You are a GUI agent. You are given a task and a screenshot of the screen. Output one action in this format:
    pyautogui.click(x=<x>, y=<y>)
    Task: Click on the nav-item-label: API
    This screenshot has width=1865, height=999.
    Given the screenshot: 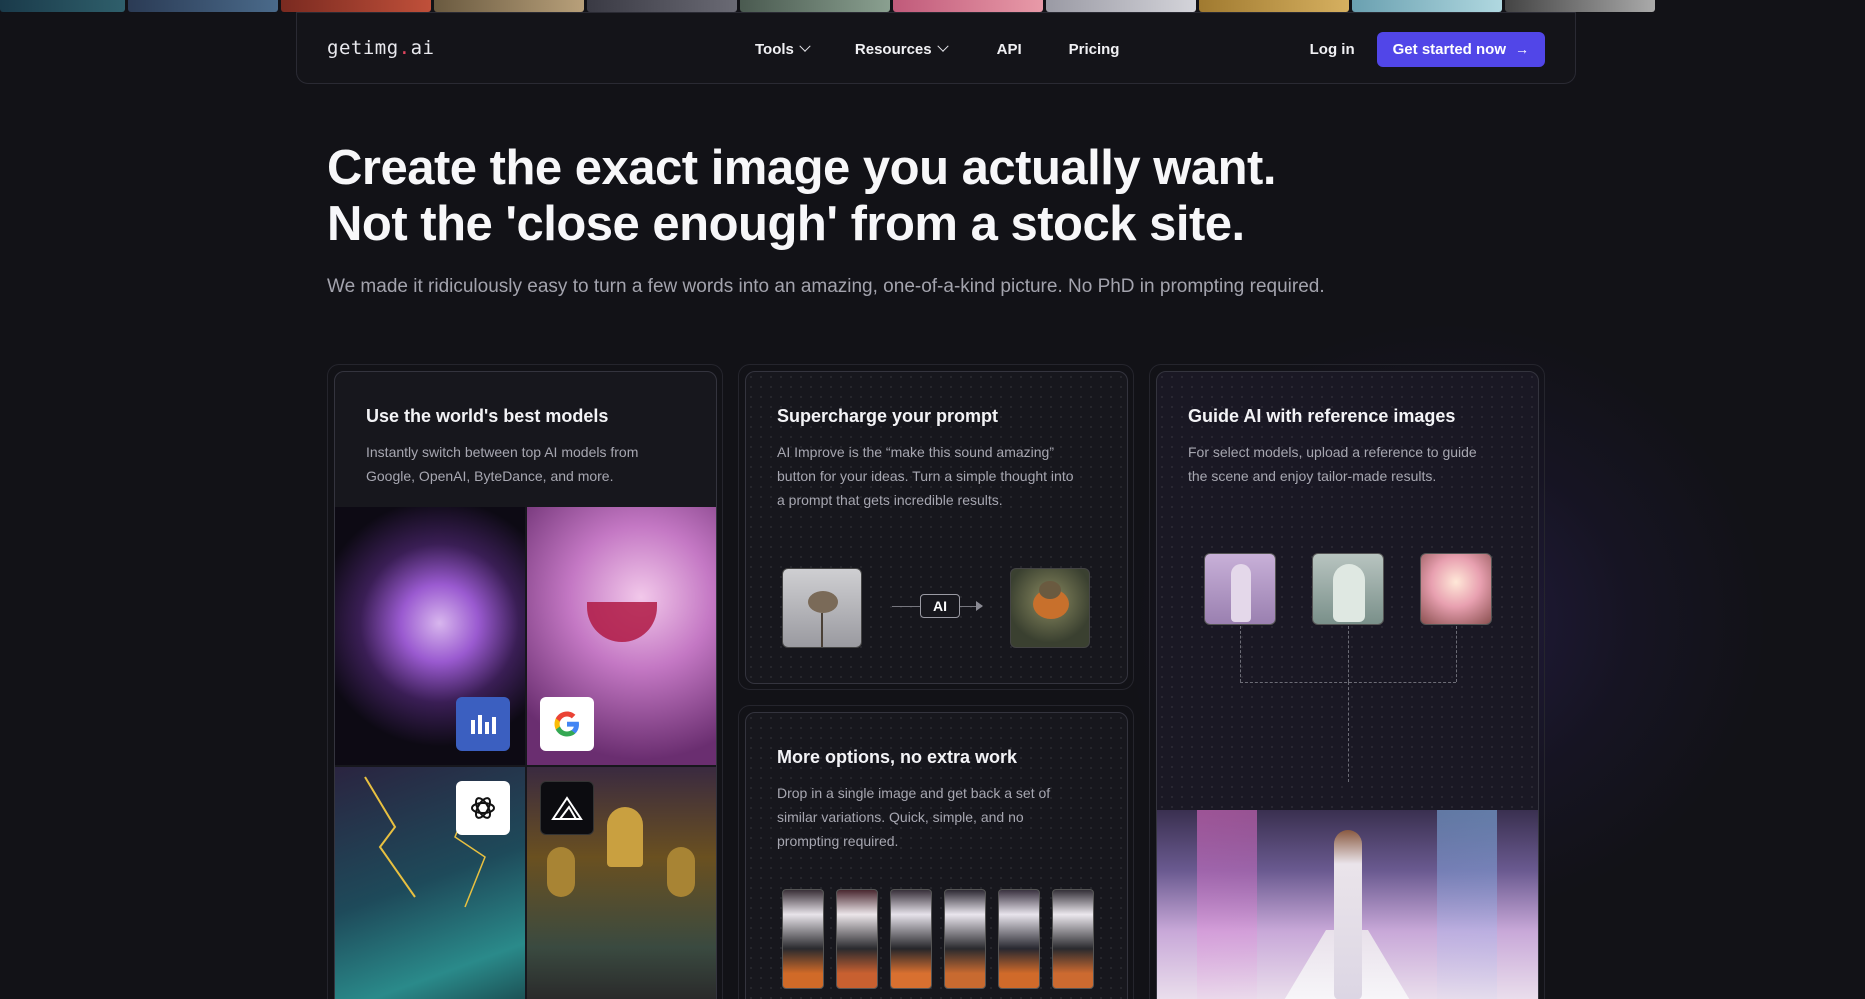 What is the action you would take?
    pyautogui.click(x=1009, y=49)
    